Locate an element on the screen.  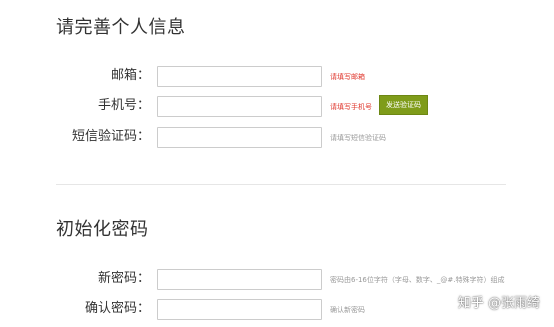
section-divider is located at coordinates (281, 184).